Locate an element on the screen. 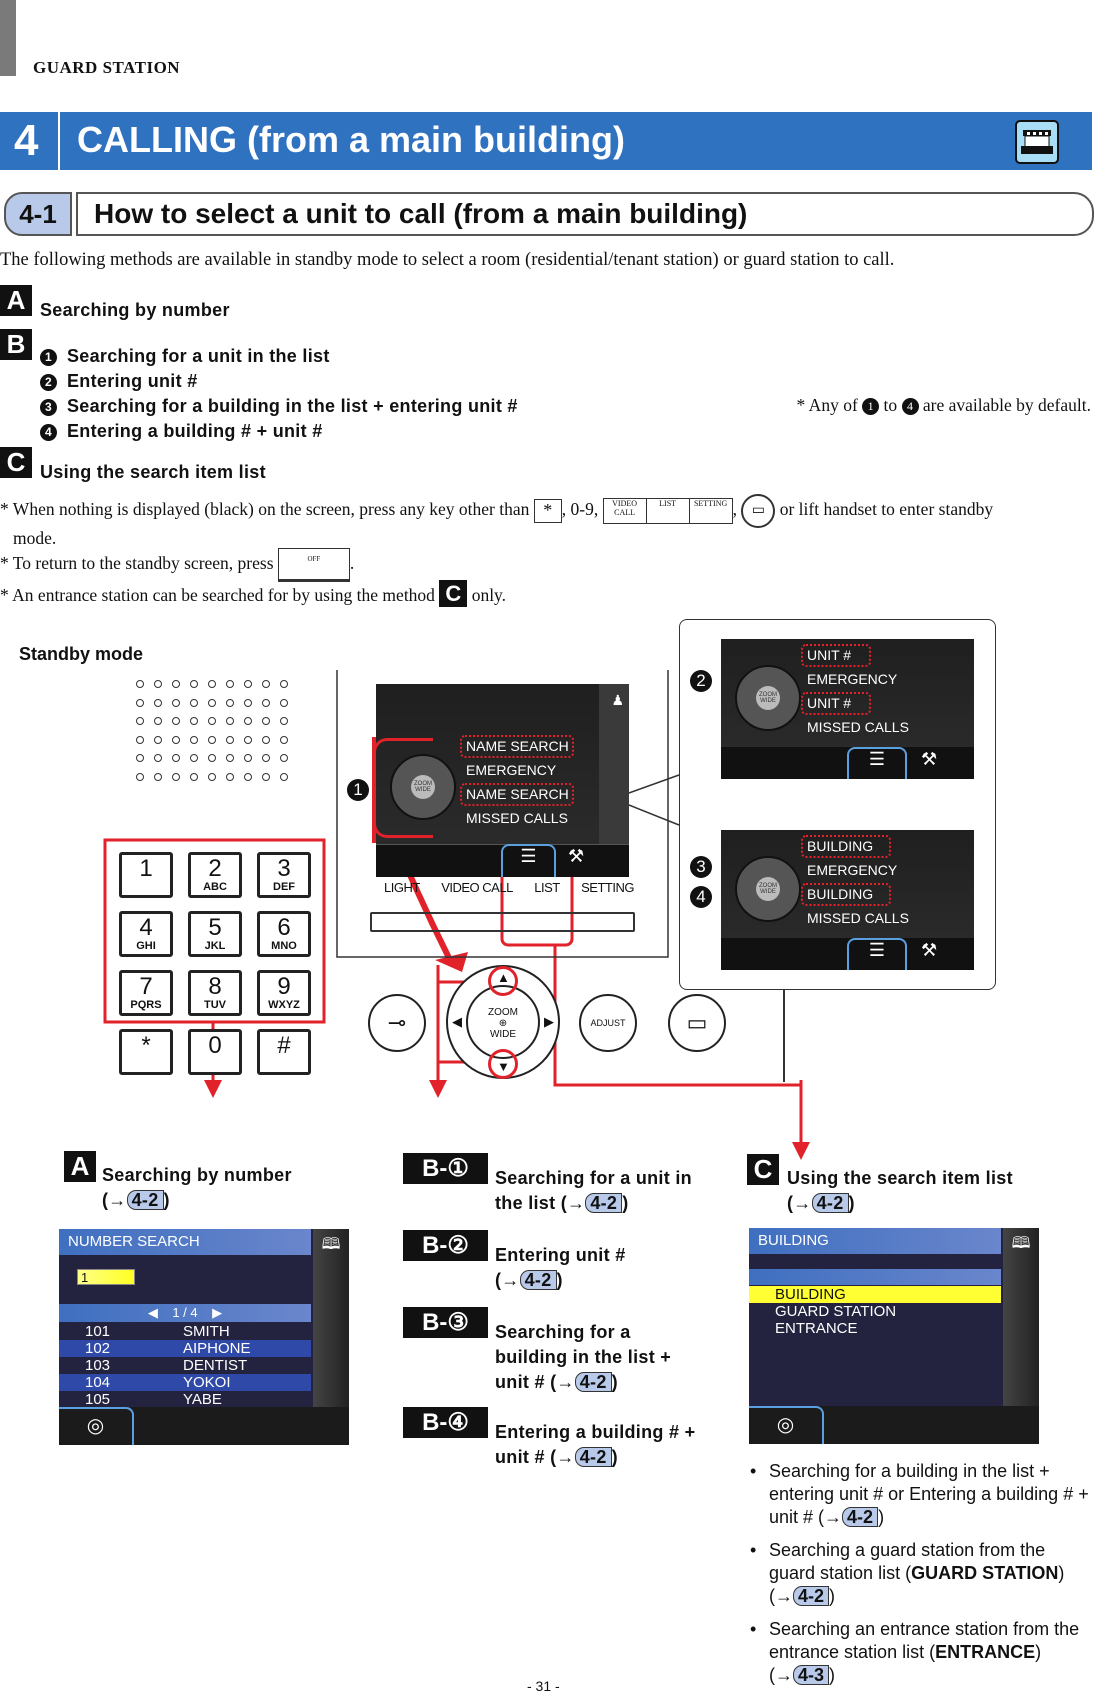  marker-4: 4 is located at coordinates (701, 897).